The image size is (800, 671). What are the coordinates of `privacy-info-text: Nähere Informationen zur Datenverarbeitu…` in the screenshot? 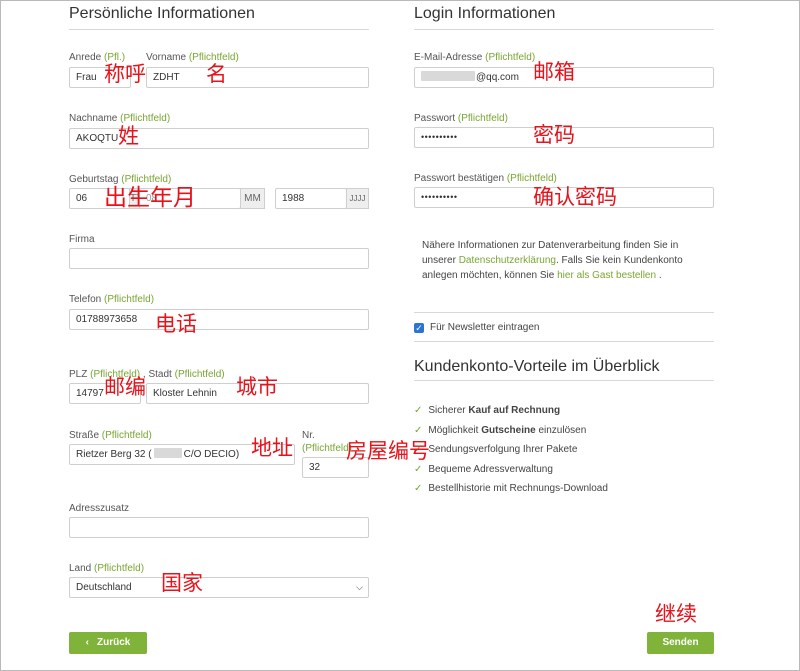 It's located at (552, 260).